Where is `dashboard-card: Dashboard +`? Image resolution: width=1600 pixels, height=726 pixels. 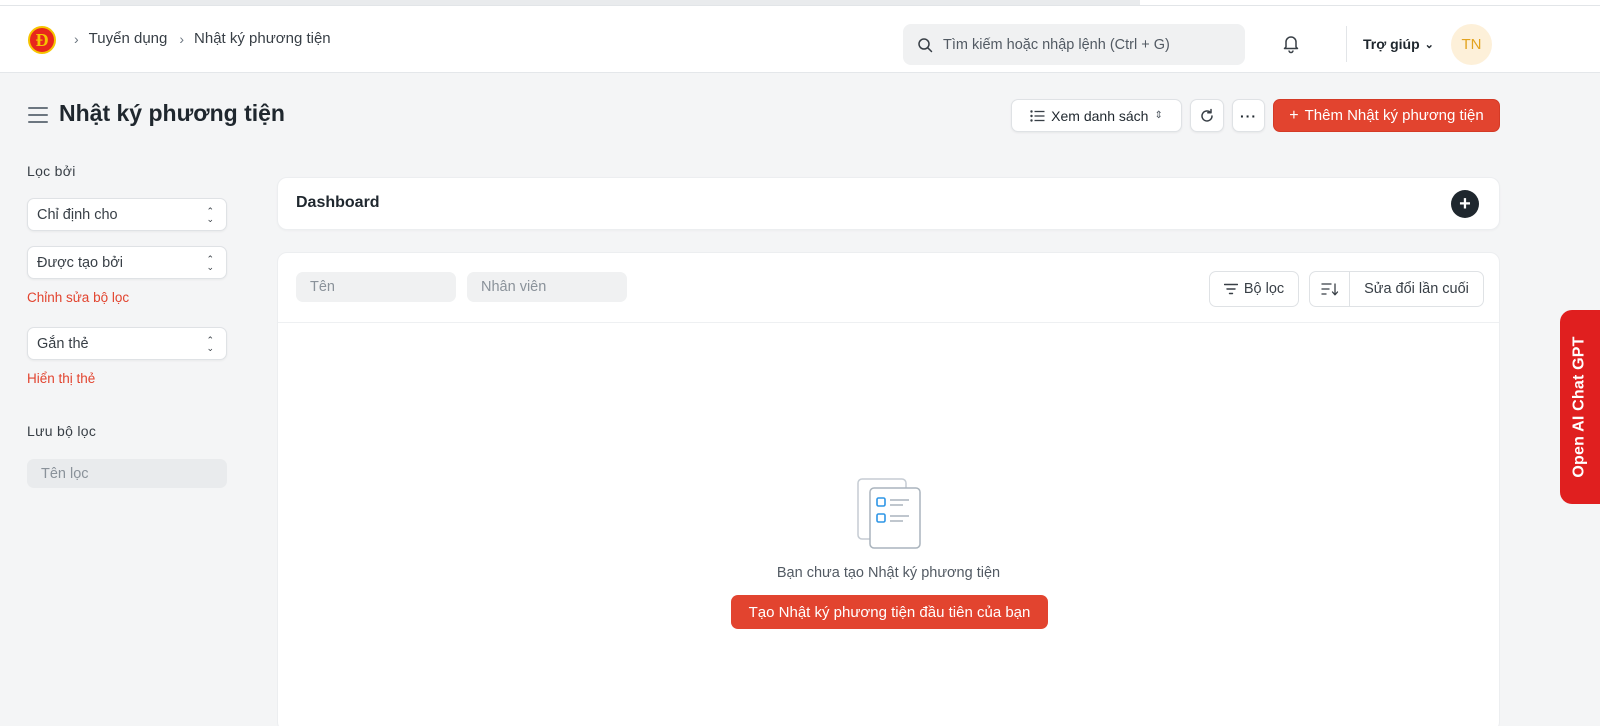 dashboard-card: Dashboard + is located at coordinates (888, 203).